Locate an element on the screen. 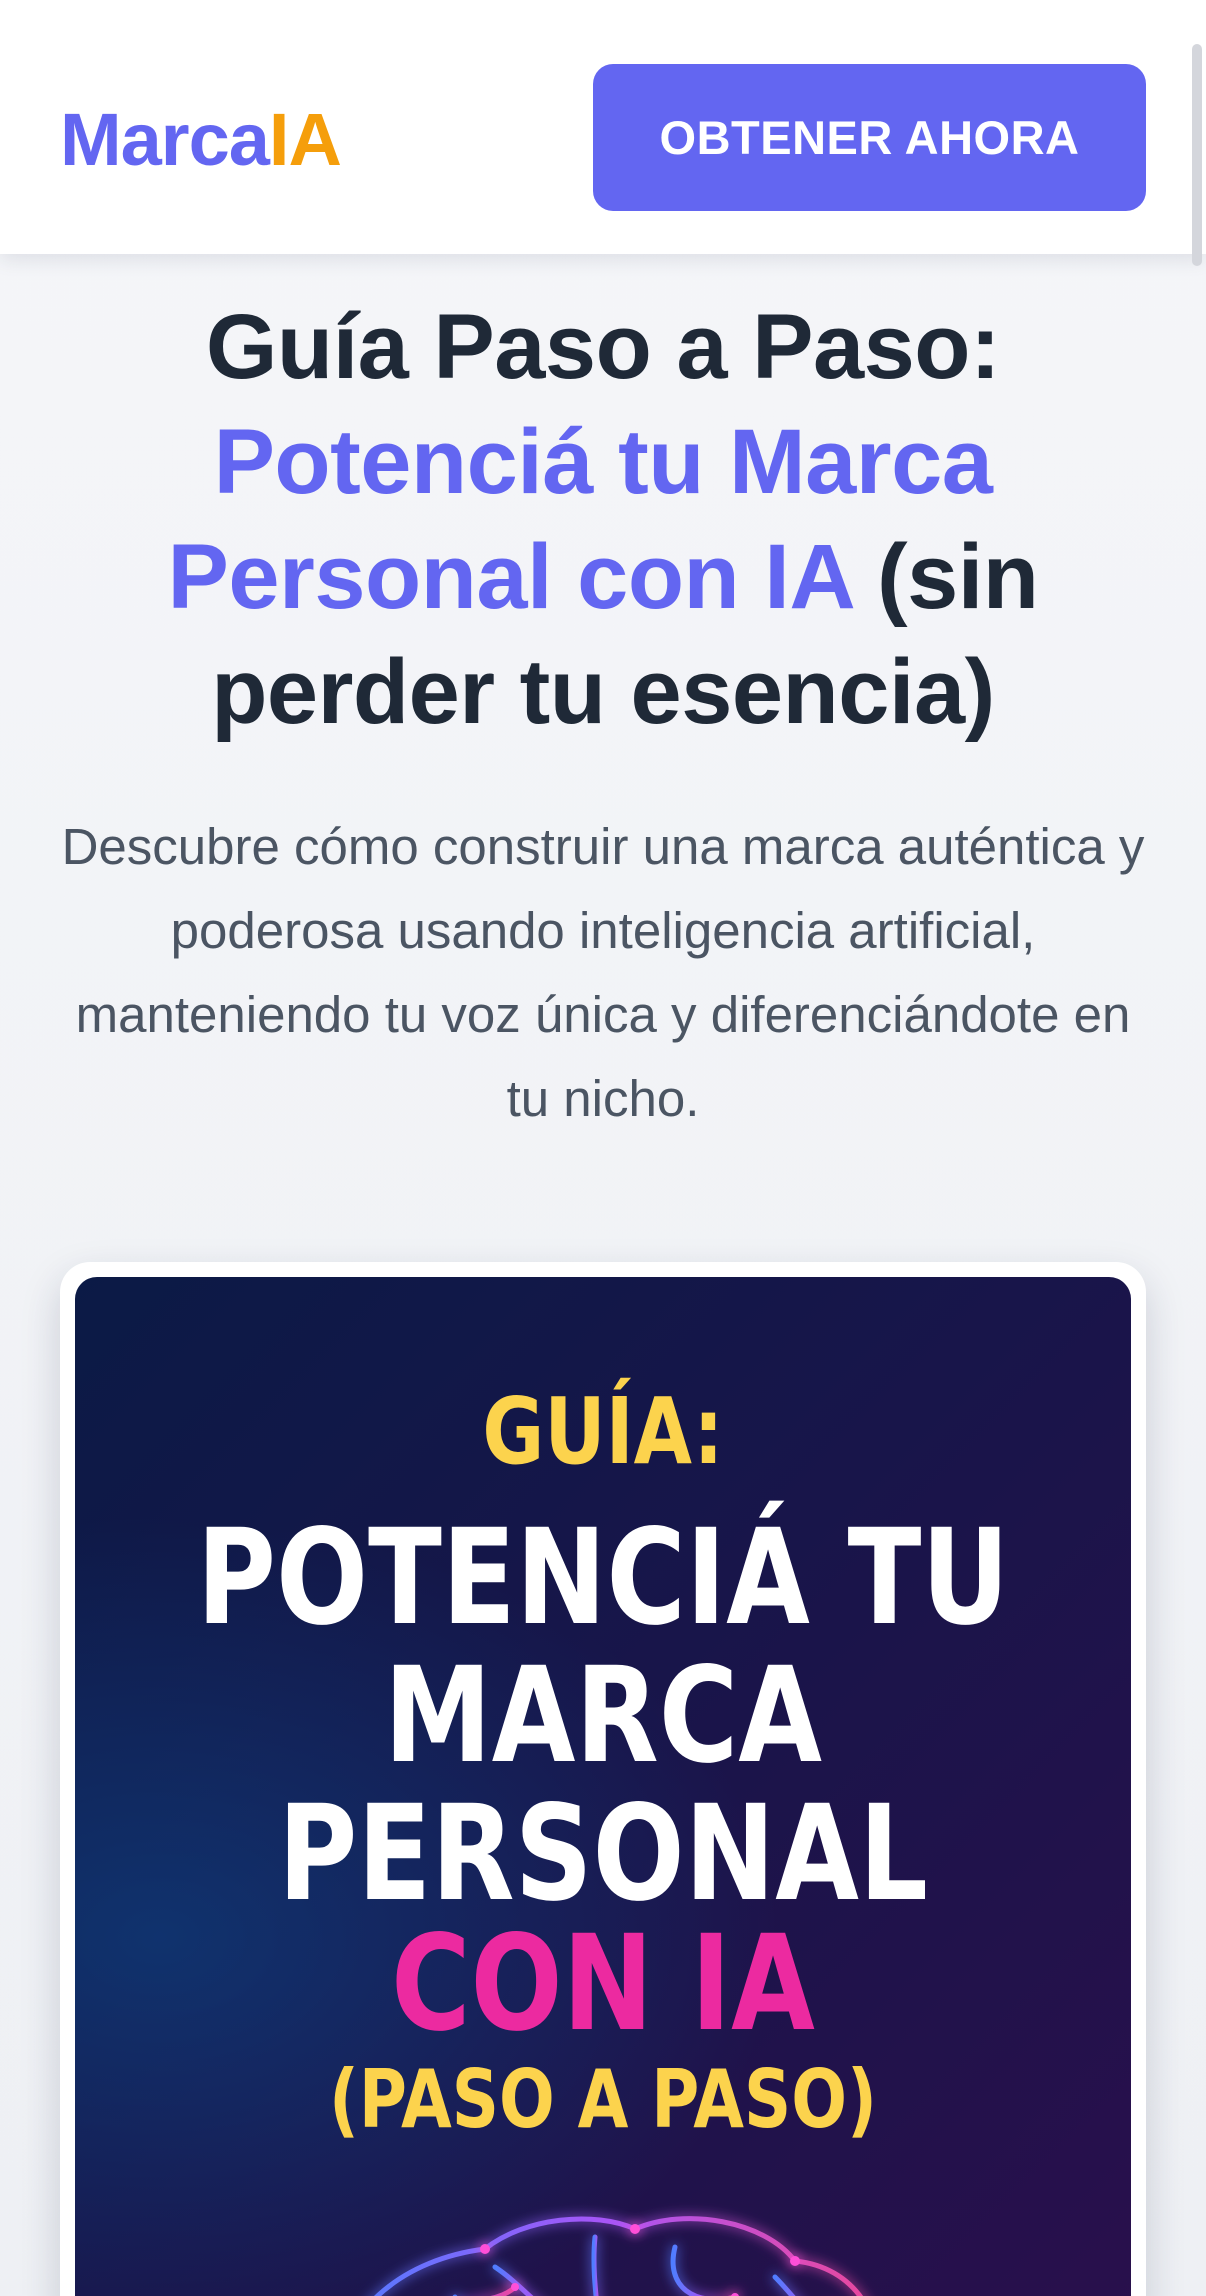 This screenshot has width=1206, height=2296. cover-title-line: POTENCIÁ TU is located at coordinates (603, 1578).